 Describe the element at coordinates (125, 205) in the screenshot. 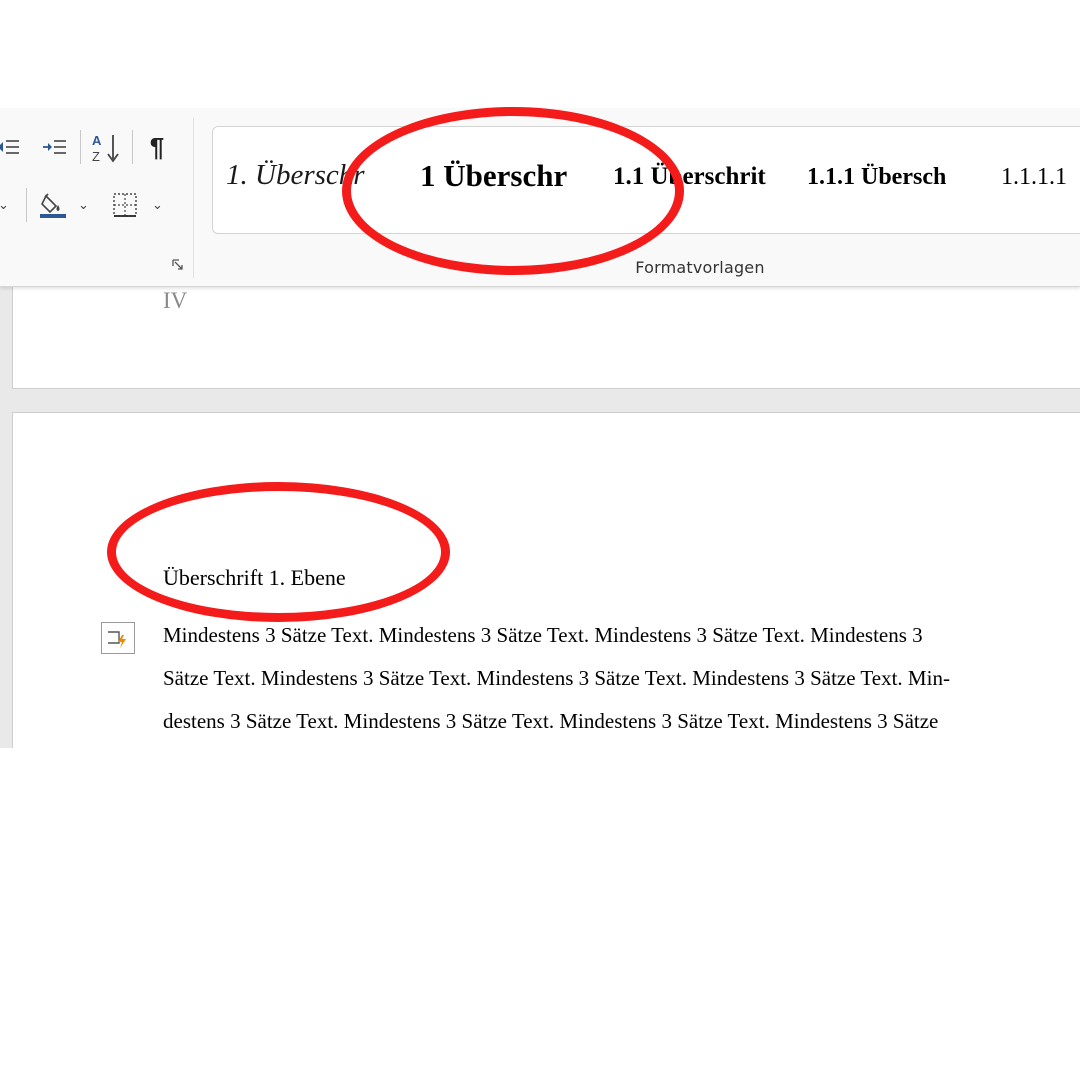

I see `borders-icon` at that location.